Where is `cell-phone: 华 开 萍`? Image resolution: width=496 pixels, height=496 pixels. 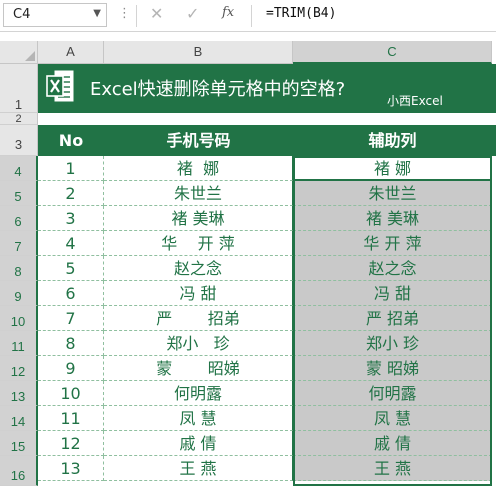
cell-phone: 华 开 萍 is located at coordinates (198, 243).